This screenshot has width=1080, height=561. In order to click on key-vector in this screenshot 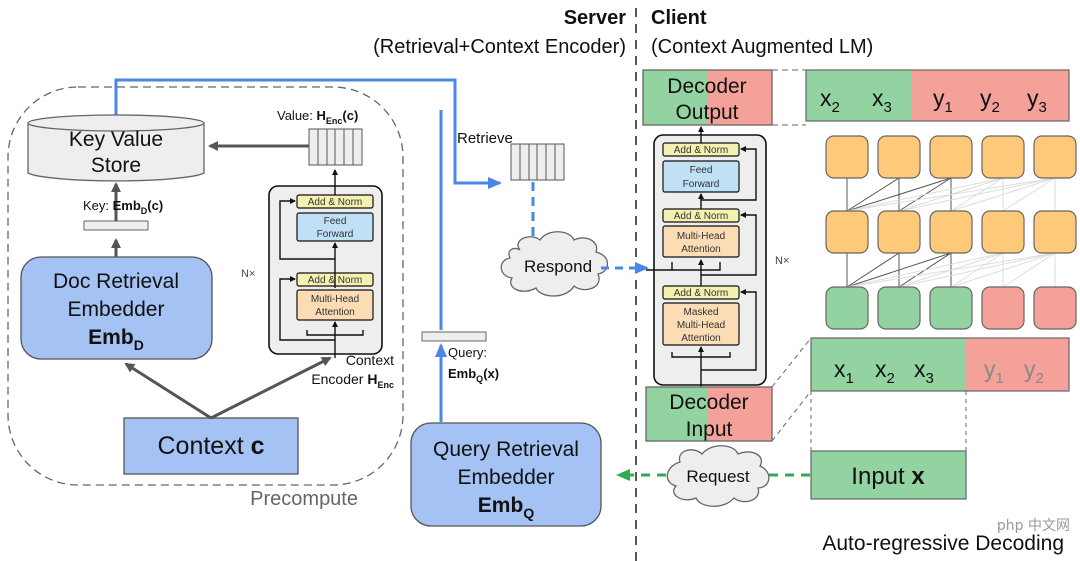, I will do `click(116, 225)`.